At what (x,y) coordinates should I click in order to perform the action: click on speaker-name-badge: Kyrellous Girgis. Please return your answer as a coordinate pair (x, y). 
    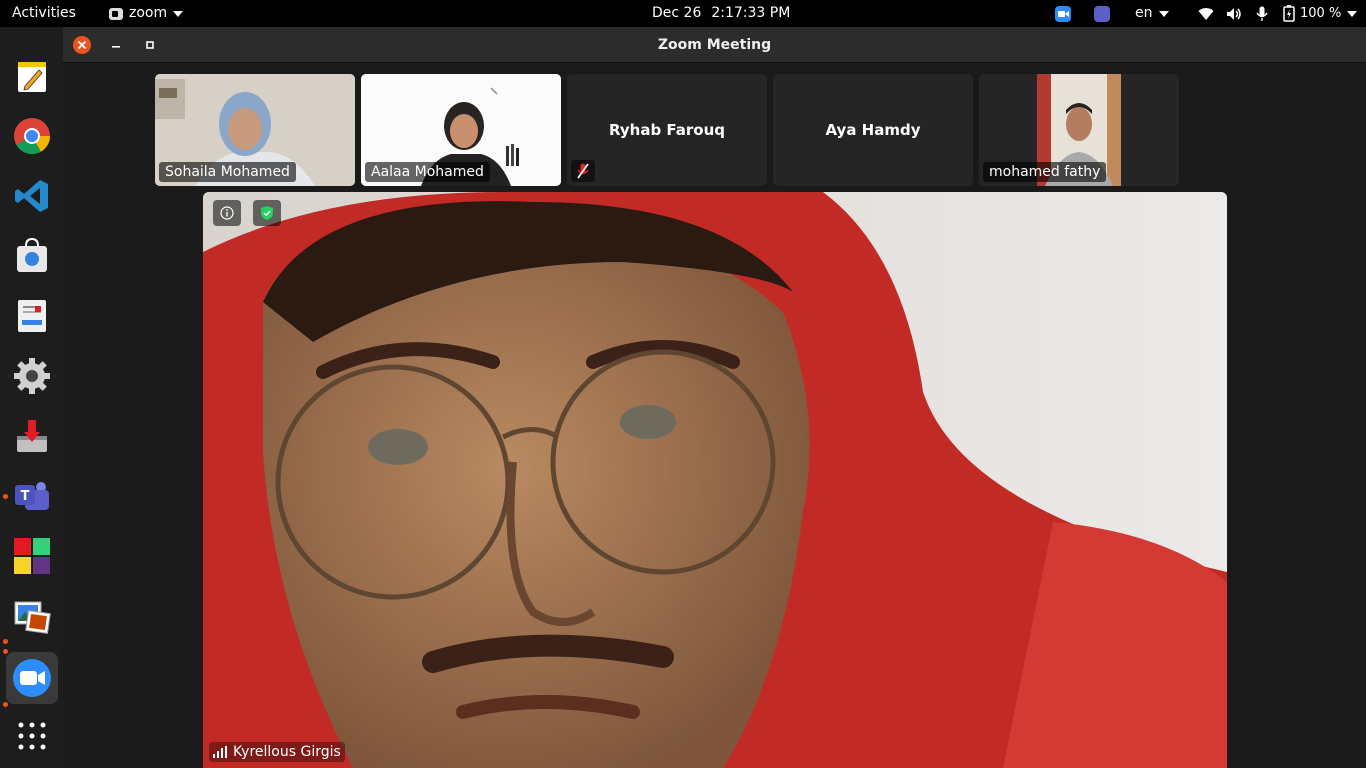
    Looking at the image, I should click on (277, 752).